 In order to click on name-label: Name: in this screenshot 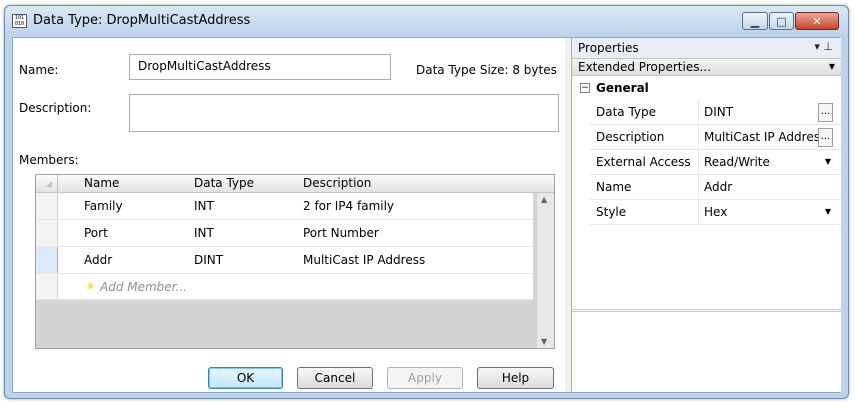, I will do `click(39, 70)`.